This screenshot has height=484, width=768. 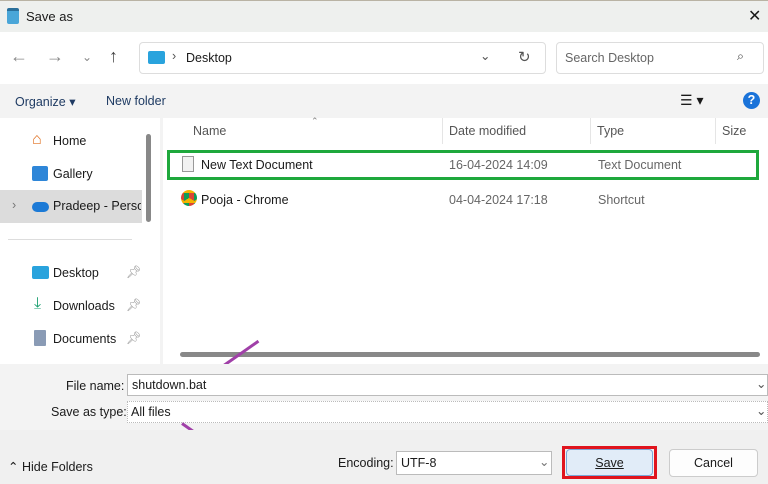 I want to click on cancel-label: Cancel, so click(x=713, y=463).